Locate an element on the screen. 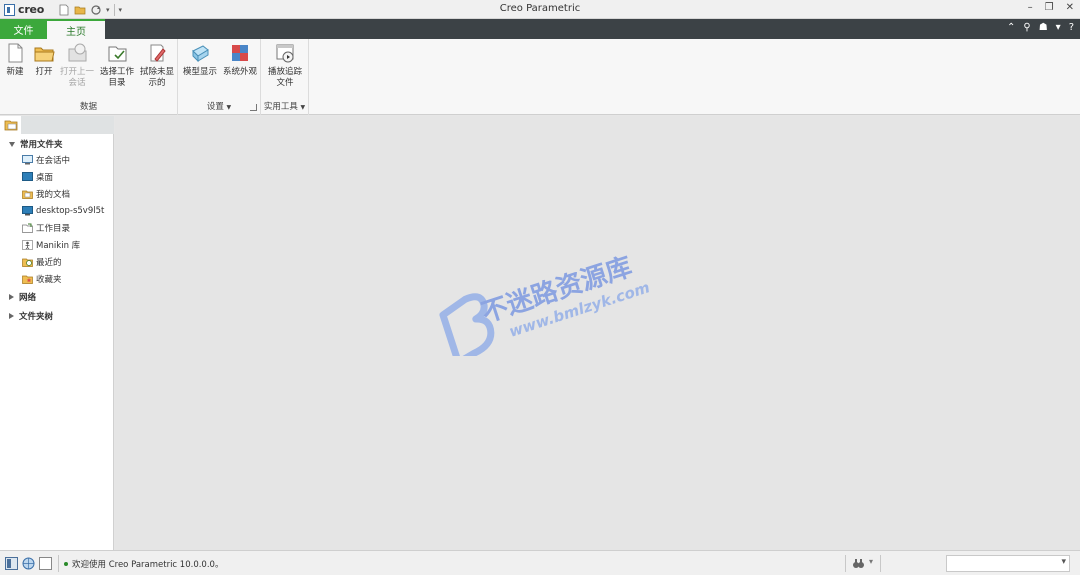  open-last-session-icon is located at coordinates (77, 52).